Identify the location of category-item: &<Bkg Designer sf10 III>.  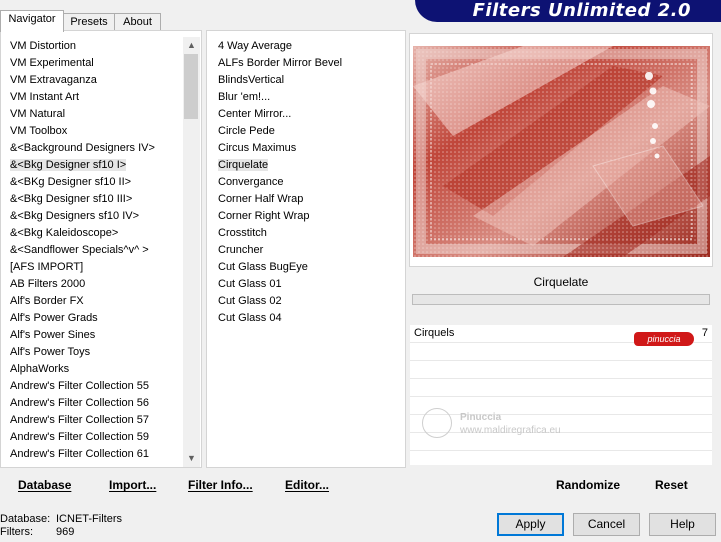
(91, 199).